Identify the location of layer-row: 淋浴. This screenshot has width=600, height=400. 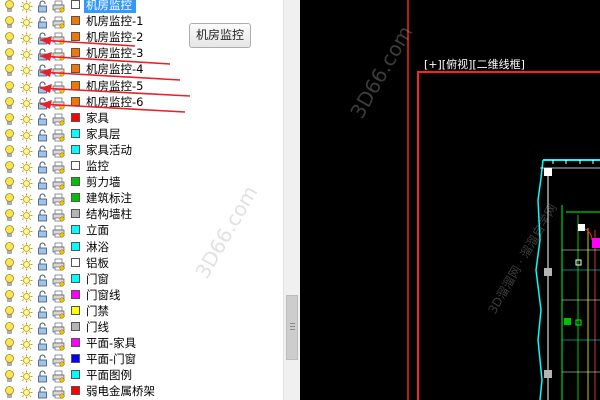
(141, 247).